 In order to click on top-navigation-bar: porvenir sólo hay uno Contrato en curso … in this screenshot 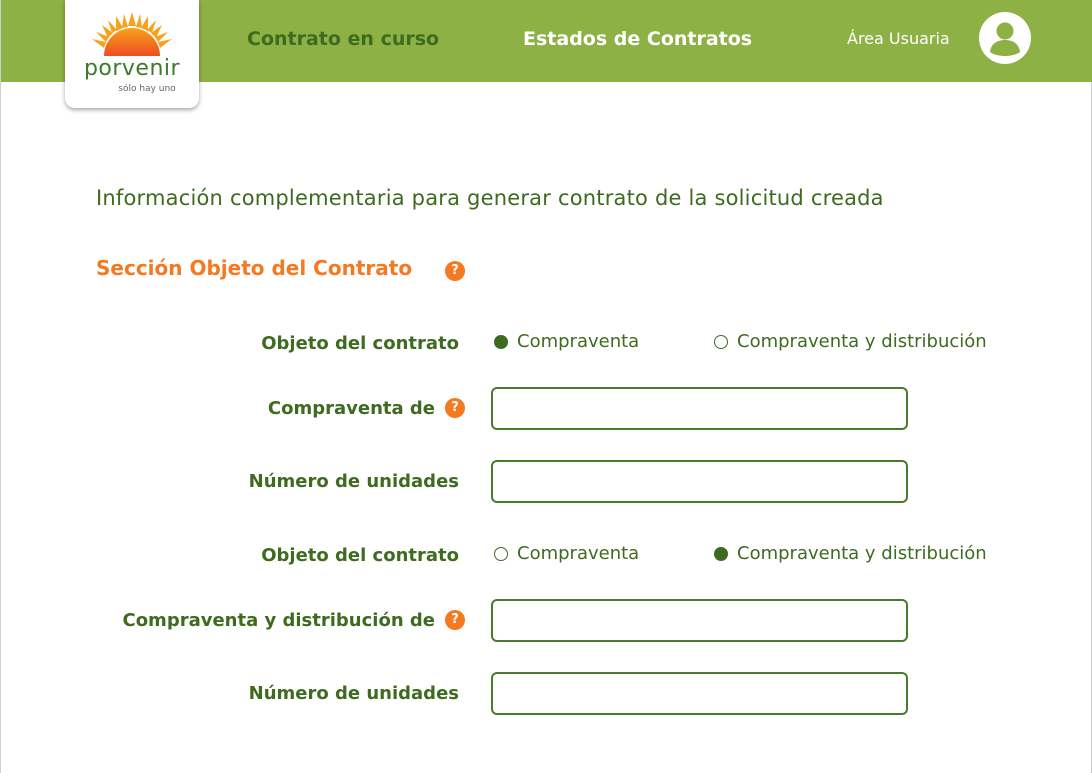, I will do `click(546, 54)`.